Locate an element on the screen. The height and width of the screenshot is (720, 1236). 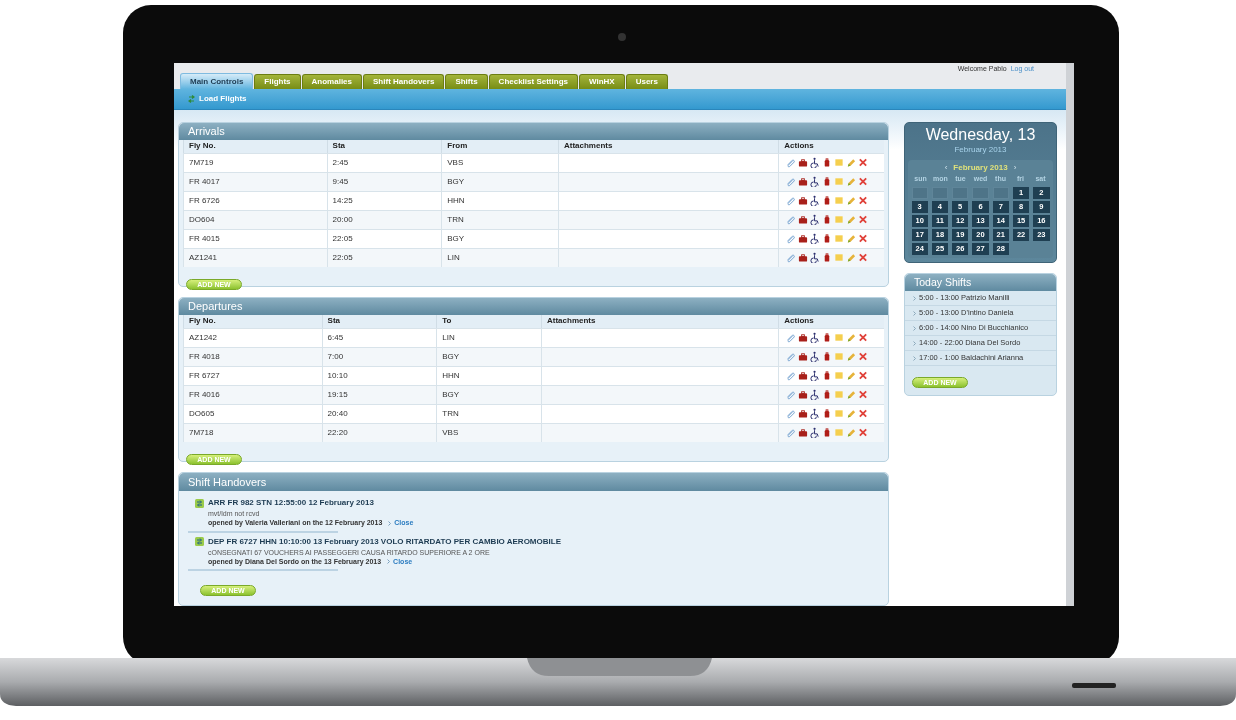
table-cell: 14:25 is located at coordinates (384, 200).